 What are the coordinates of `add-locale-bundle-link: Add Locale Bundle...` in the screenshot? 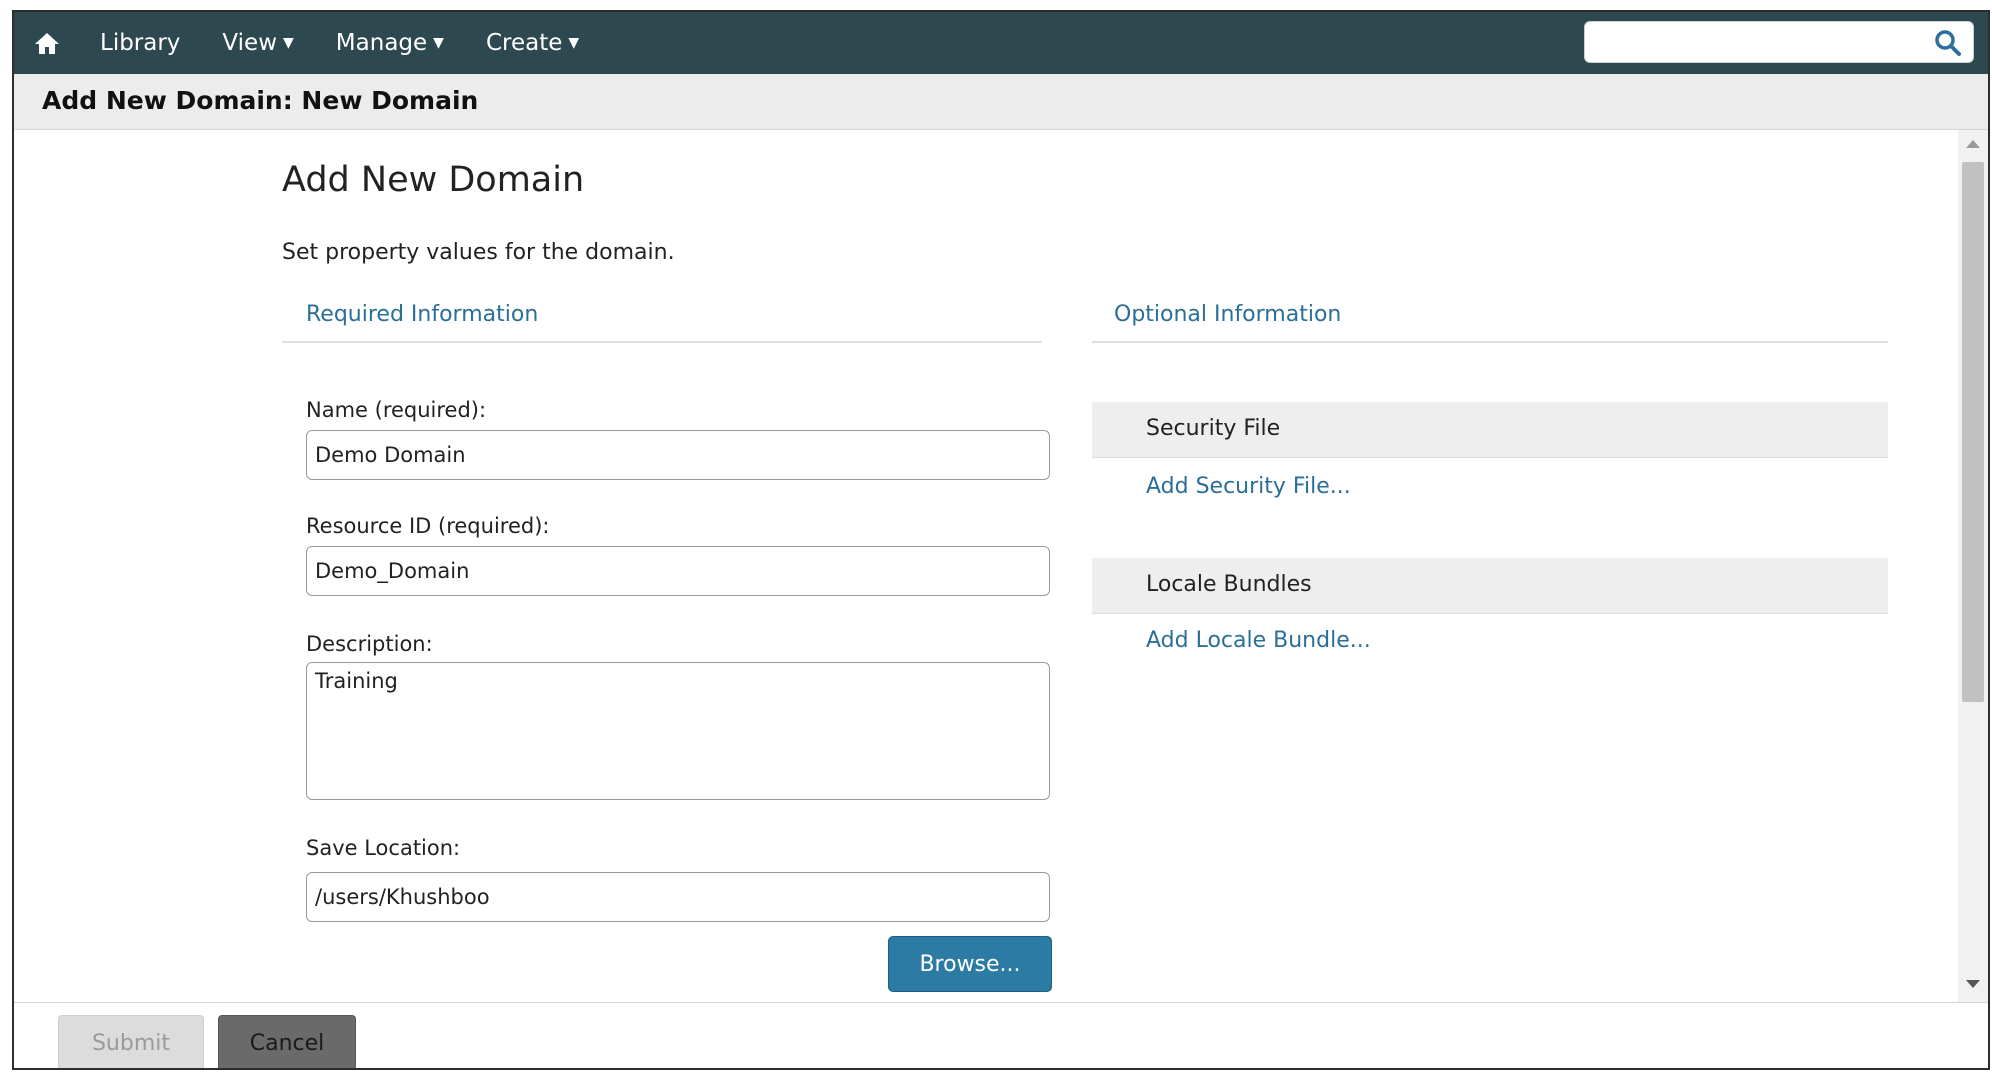 It's located at (1258, 640).